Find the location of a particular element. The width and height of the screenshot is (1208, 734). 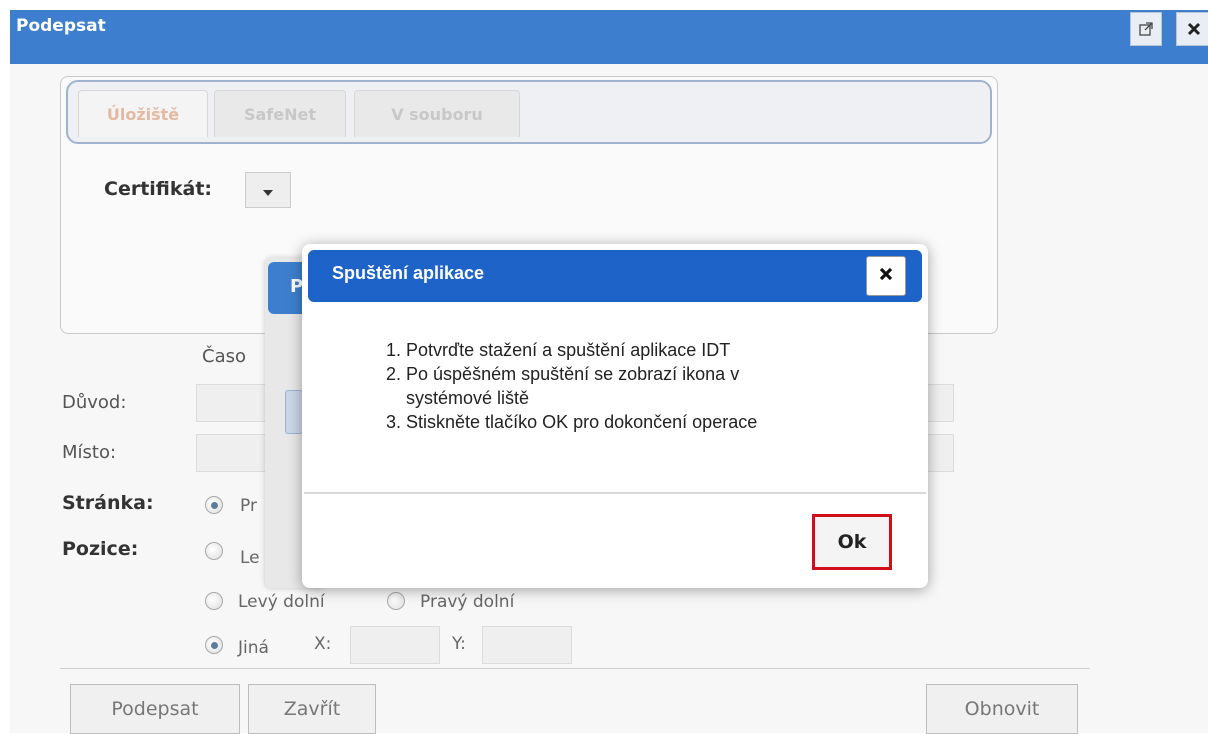

instruction-step-continuation: systémové liště is located at coordinates (468, 398).